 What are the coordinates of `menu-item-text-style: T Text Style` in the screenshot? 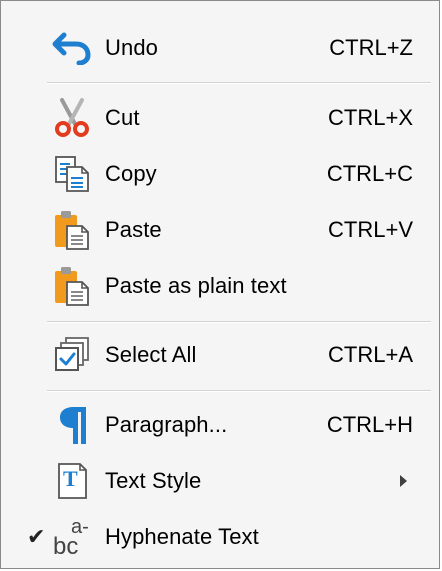 It's located at (220, 481).